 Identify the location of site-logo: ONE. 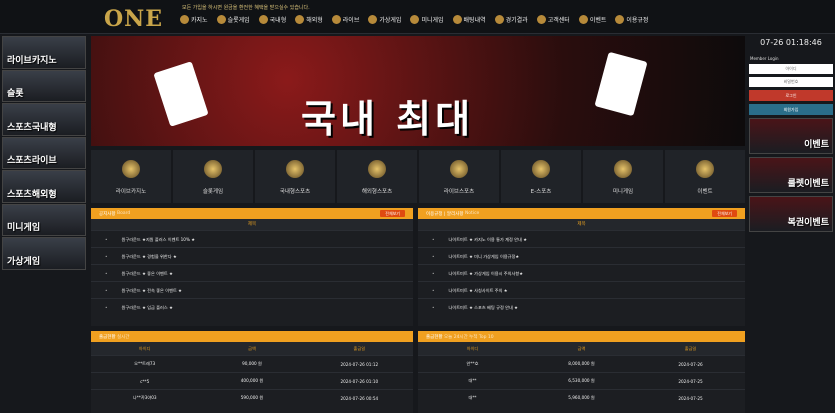
(133, 19).